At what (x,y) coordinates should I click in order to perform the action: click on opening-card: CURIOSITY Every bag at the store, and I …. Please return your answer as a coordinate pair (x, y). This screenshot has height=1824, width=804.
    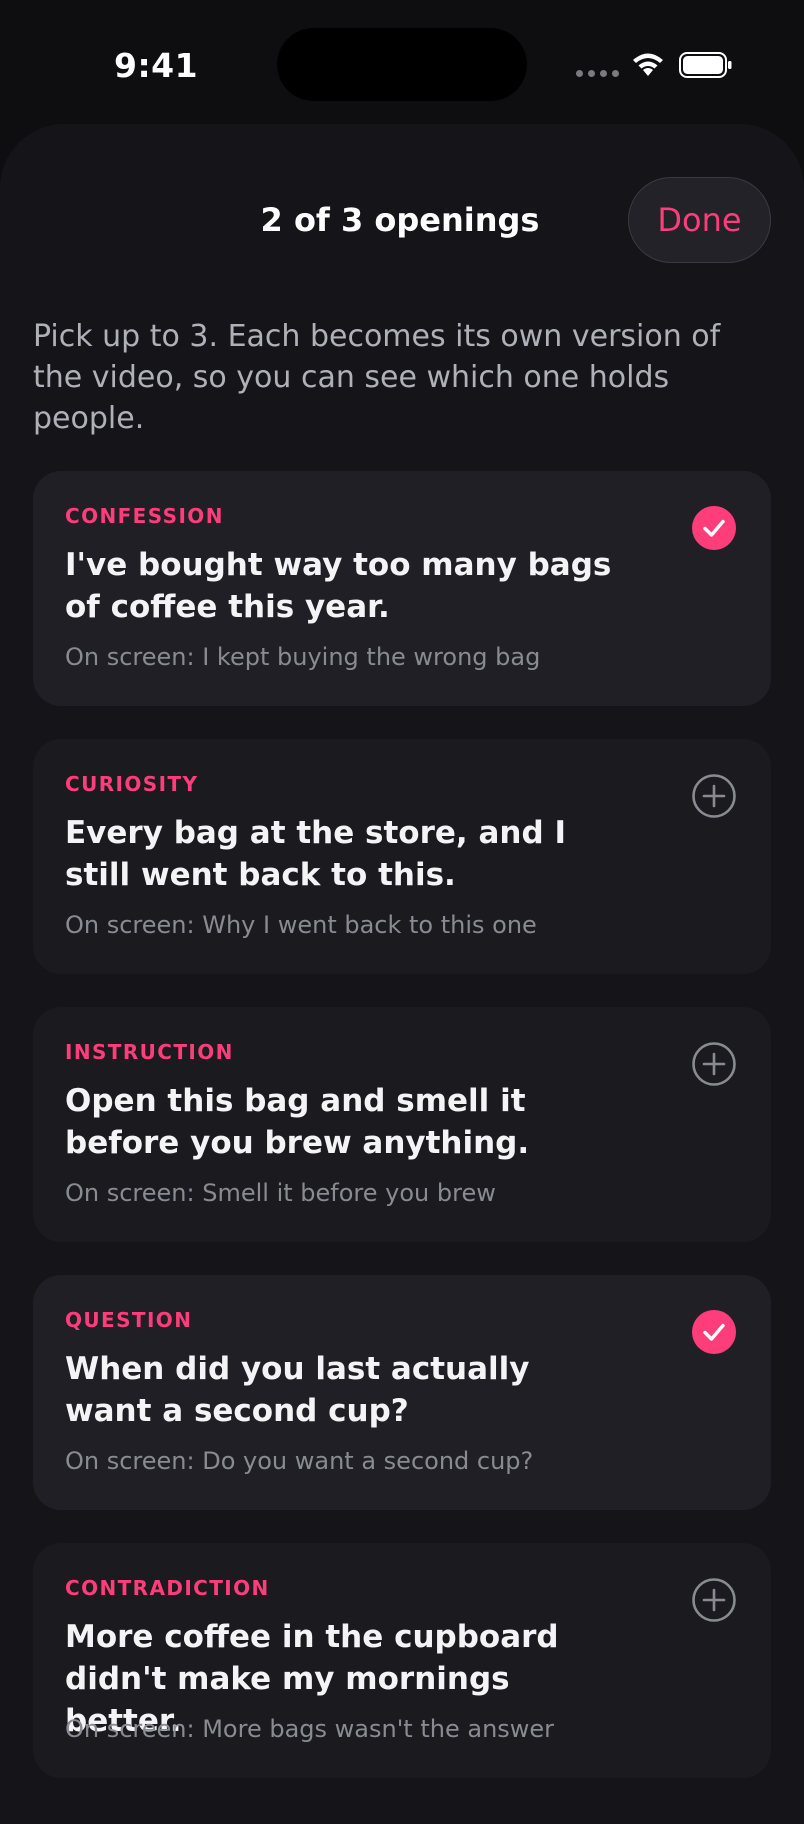
    Looking at the image, I should click on (402, 856).